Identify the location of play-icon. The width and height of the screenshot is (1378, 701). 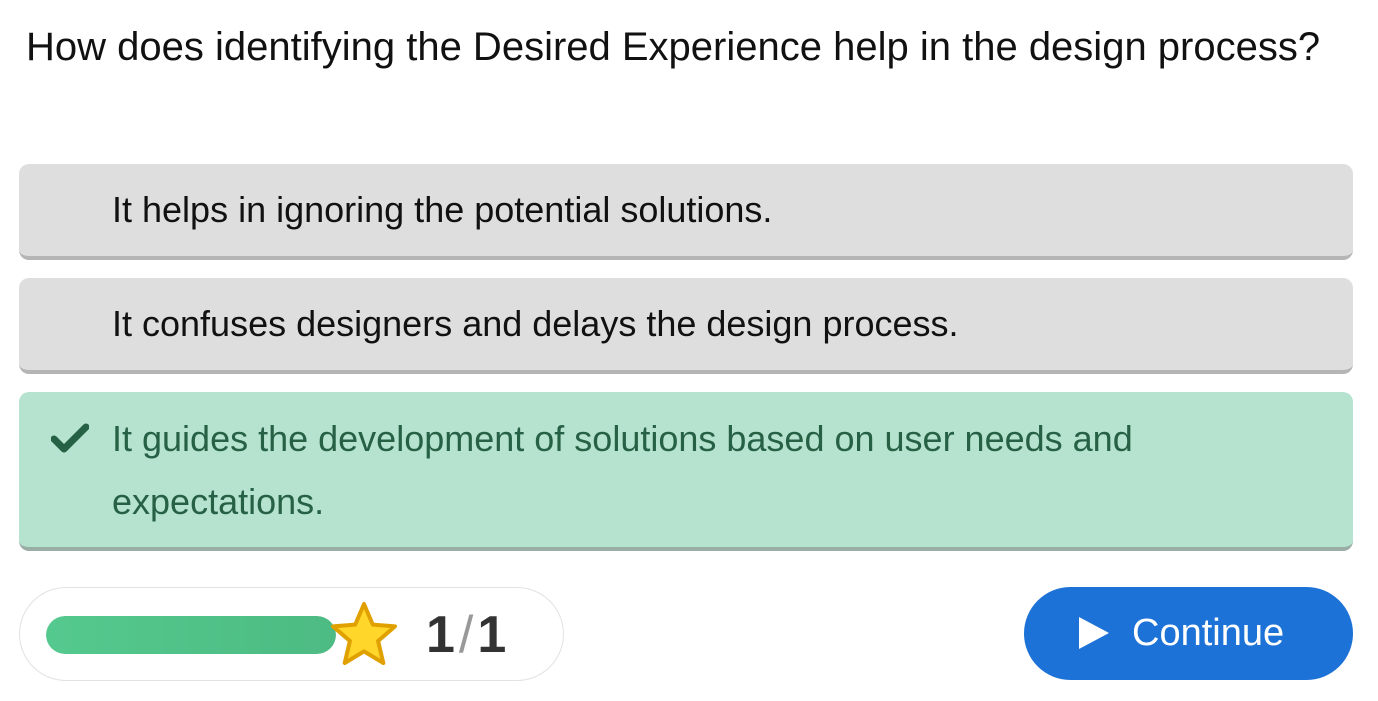
(1094, 633).